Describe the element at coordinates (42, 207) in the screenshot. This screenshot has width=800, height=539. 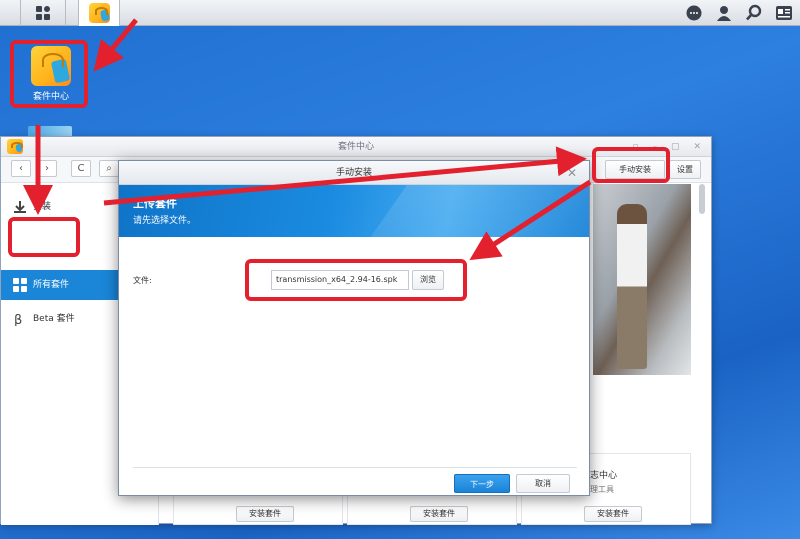
I see `sidebar-item-label: 安装` at that location.